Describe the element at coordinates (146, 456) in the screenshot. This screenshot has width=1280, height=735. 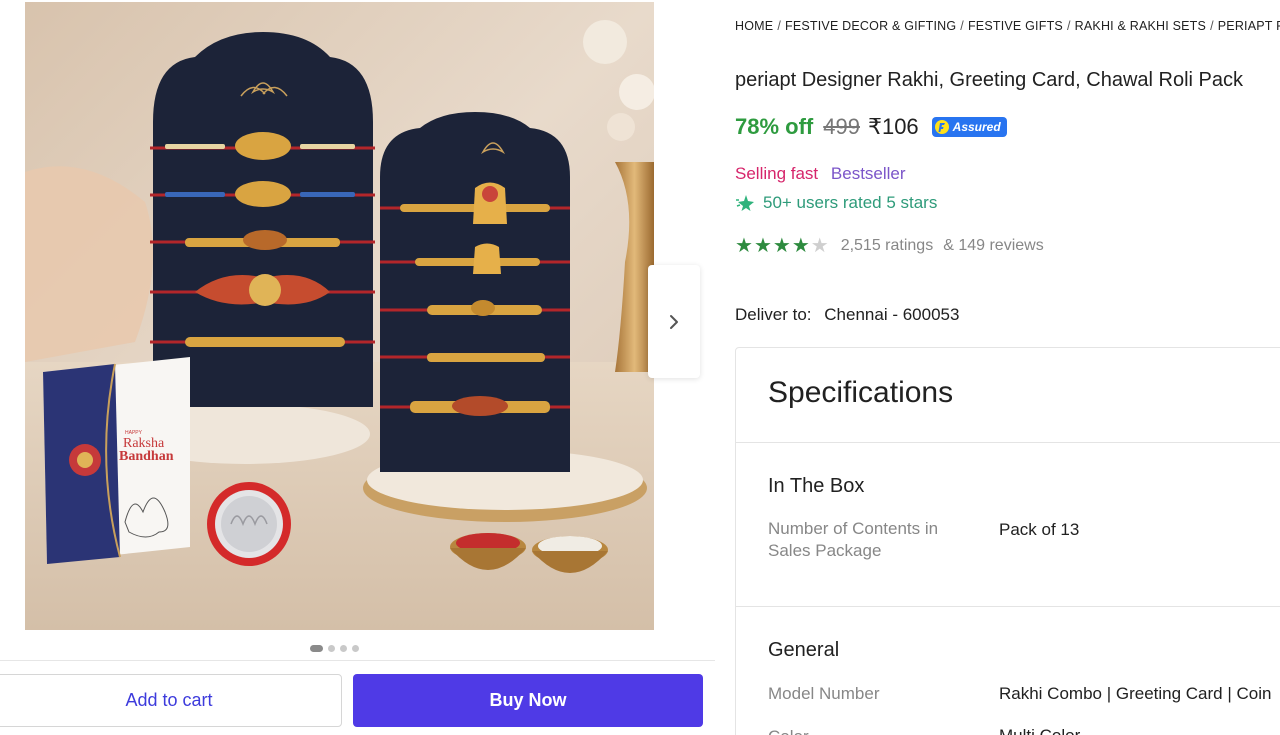
I see `card-text-sub: Bandhan` at that location.